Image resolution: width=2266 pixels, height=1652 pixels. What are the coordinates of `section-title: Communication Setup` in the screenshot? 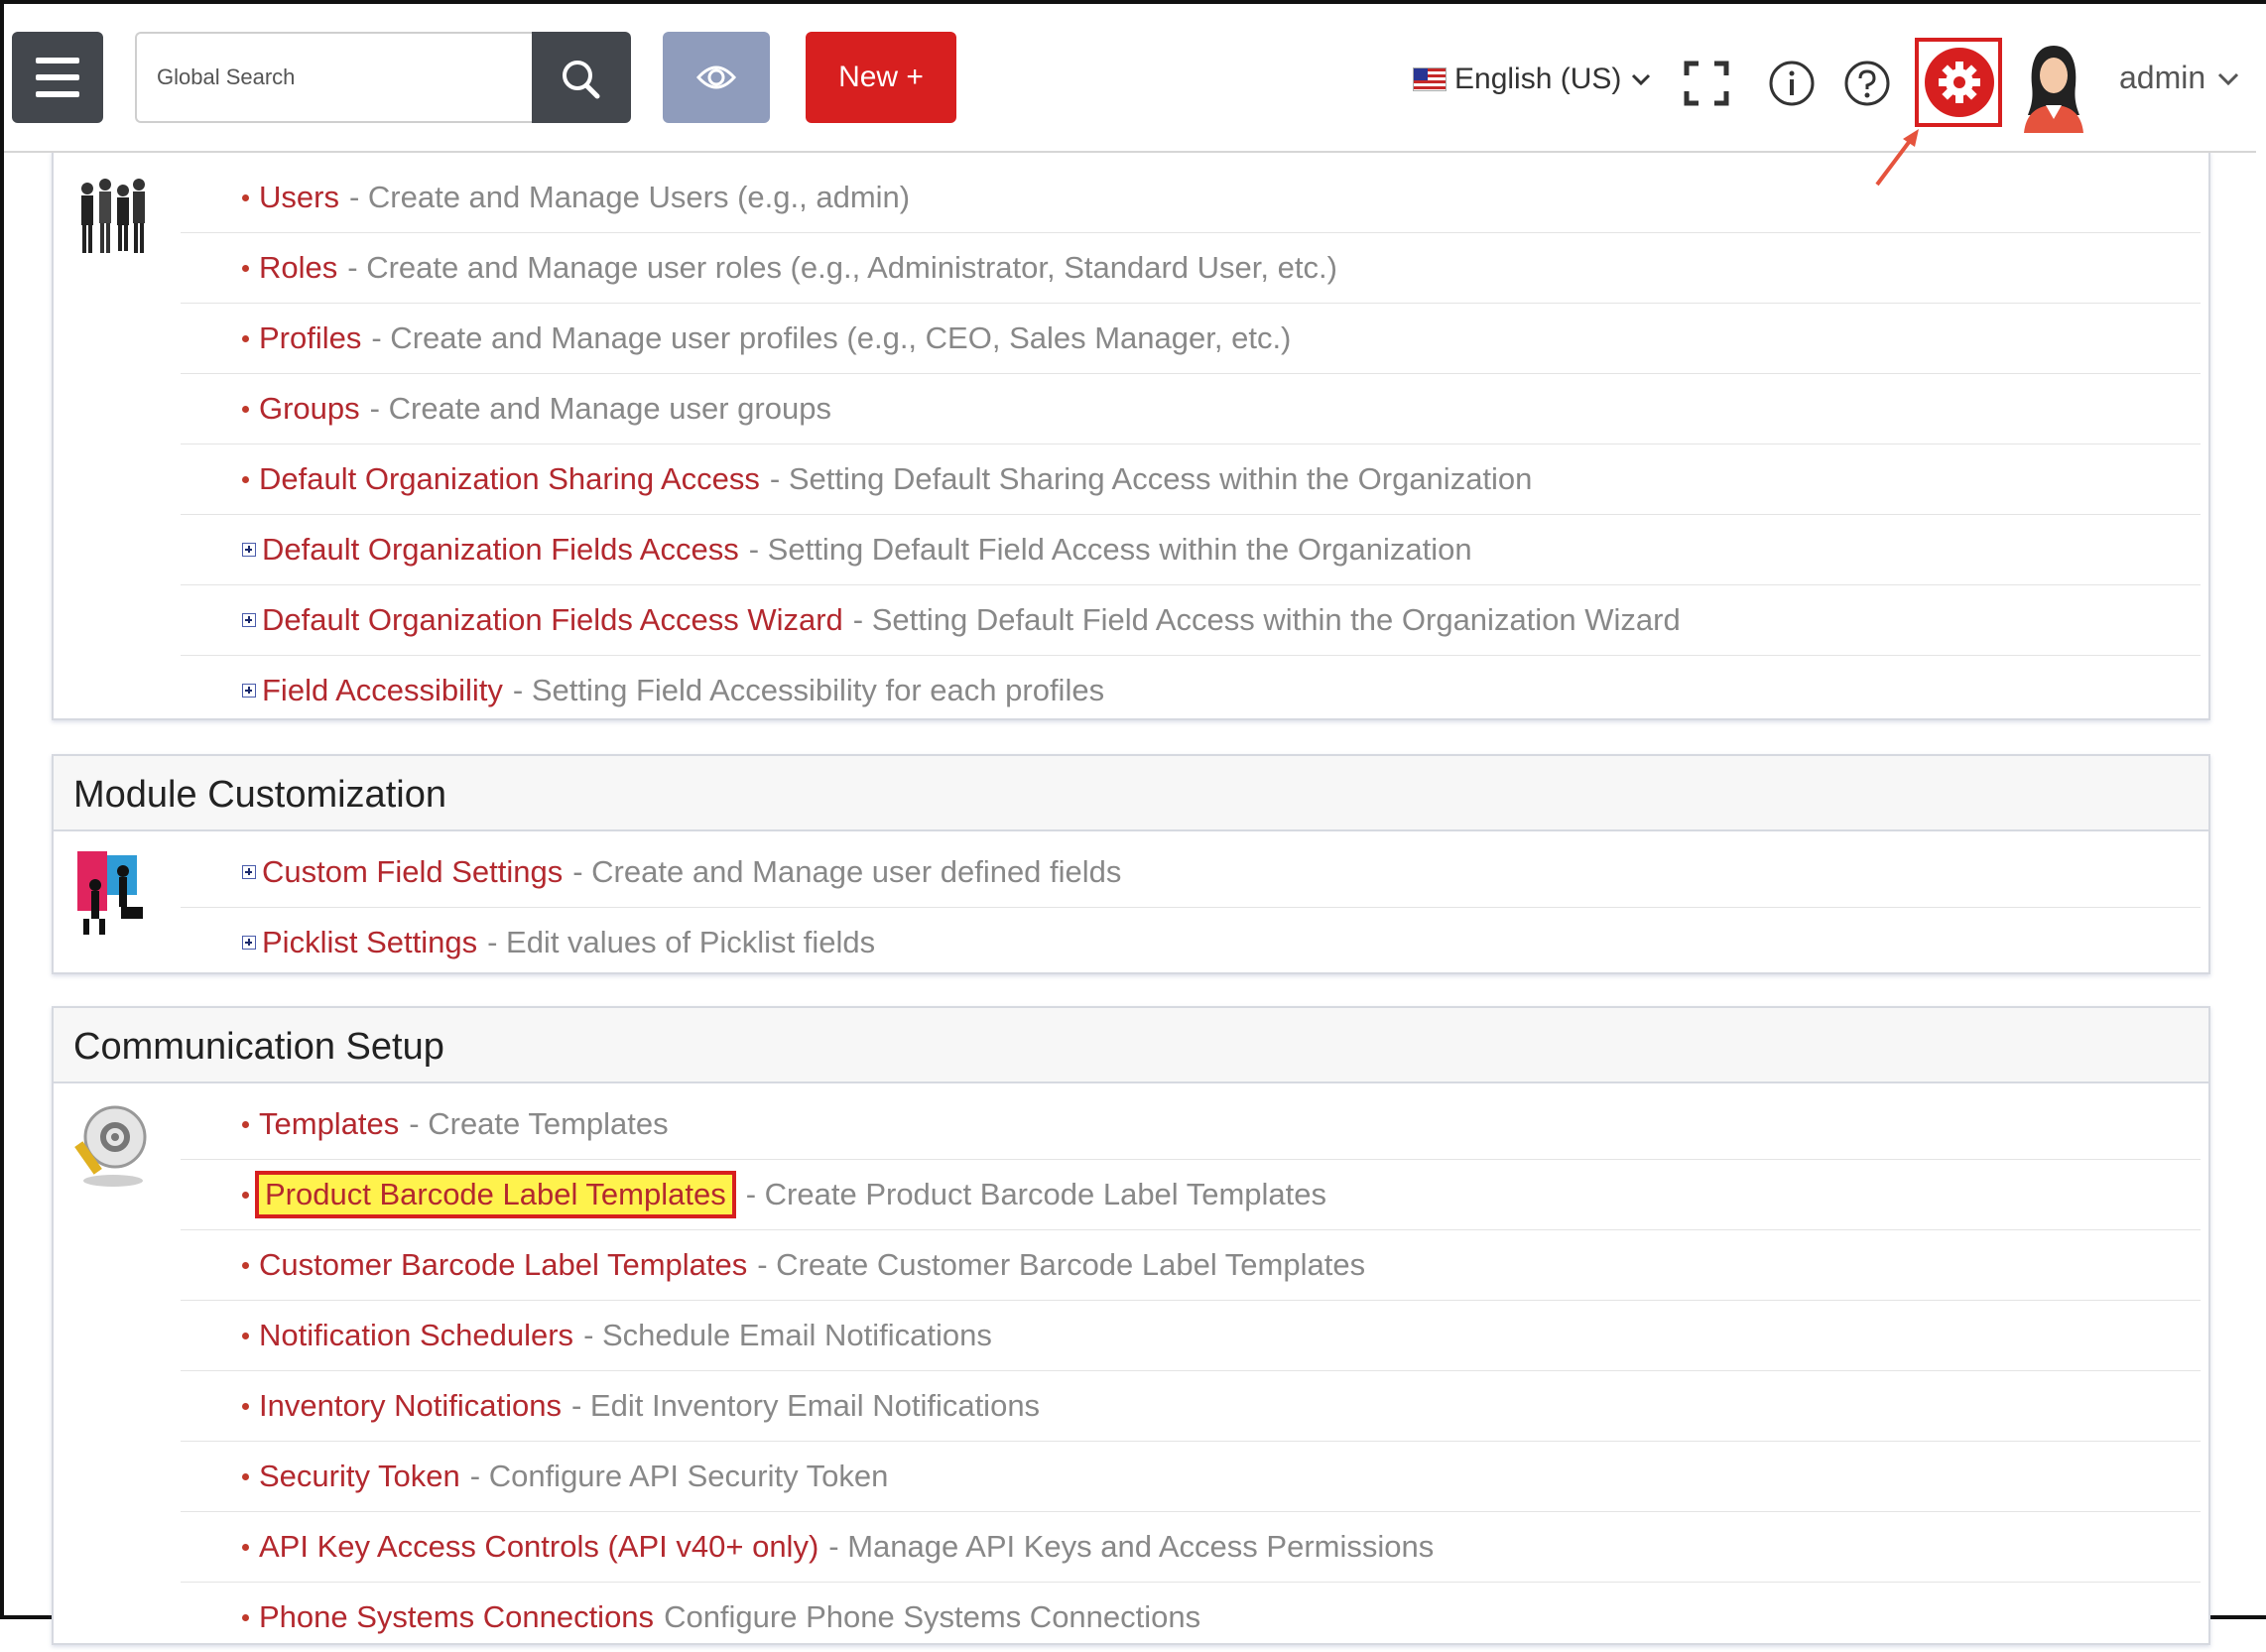 It's located at (1131, 1045).